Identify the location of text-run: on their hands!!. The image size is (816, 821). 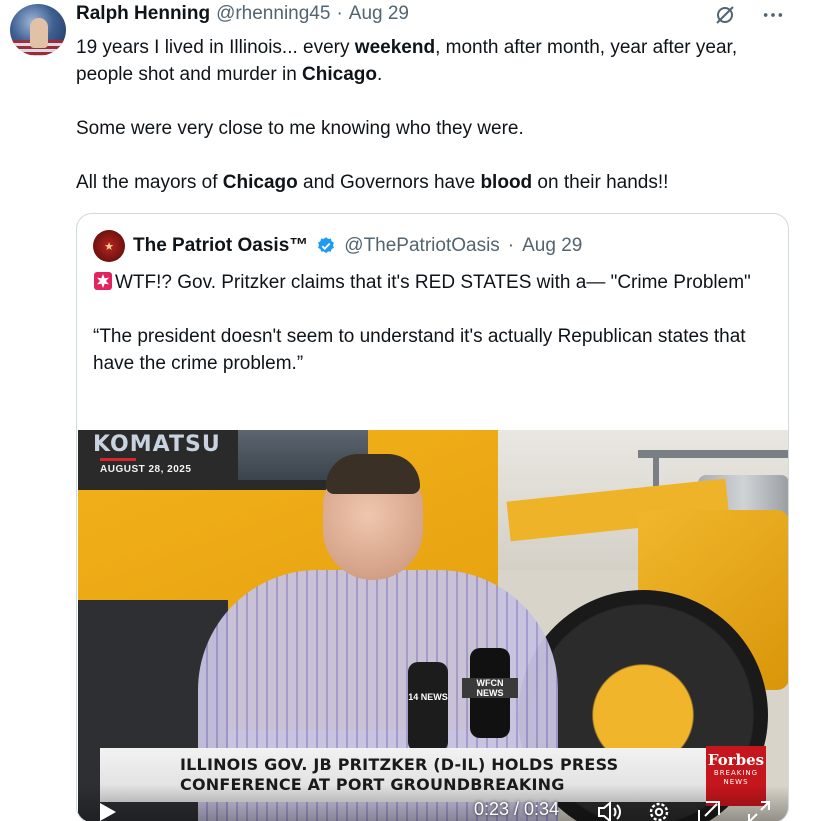
(600, 182).